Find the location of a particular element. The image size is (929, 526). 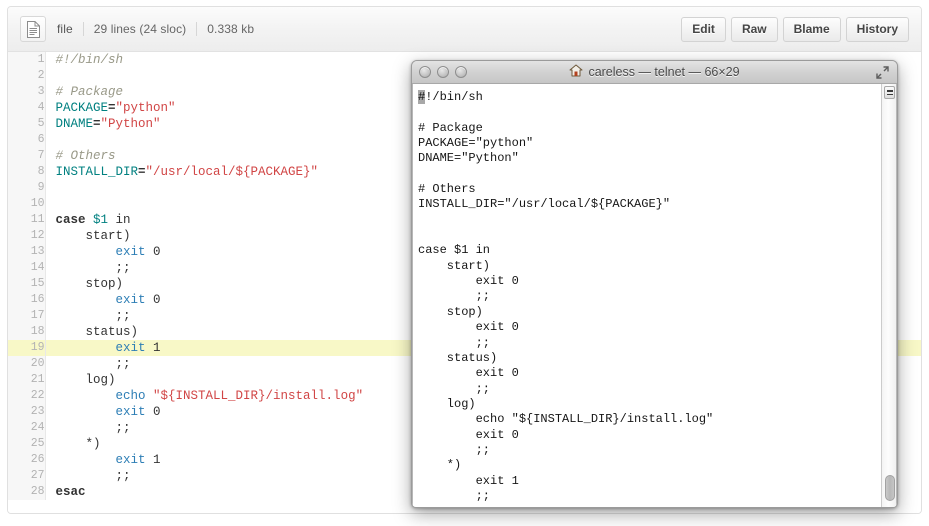

close-button is located at coordinates (425, 72).